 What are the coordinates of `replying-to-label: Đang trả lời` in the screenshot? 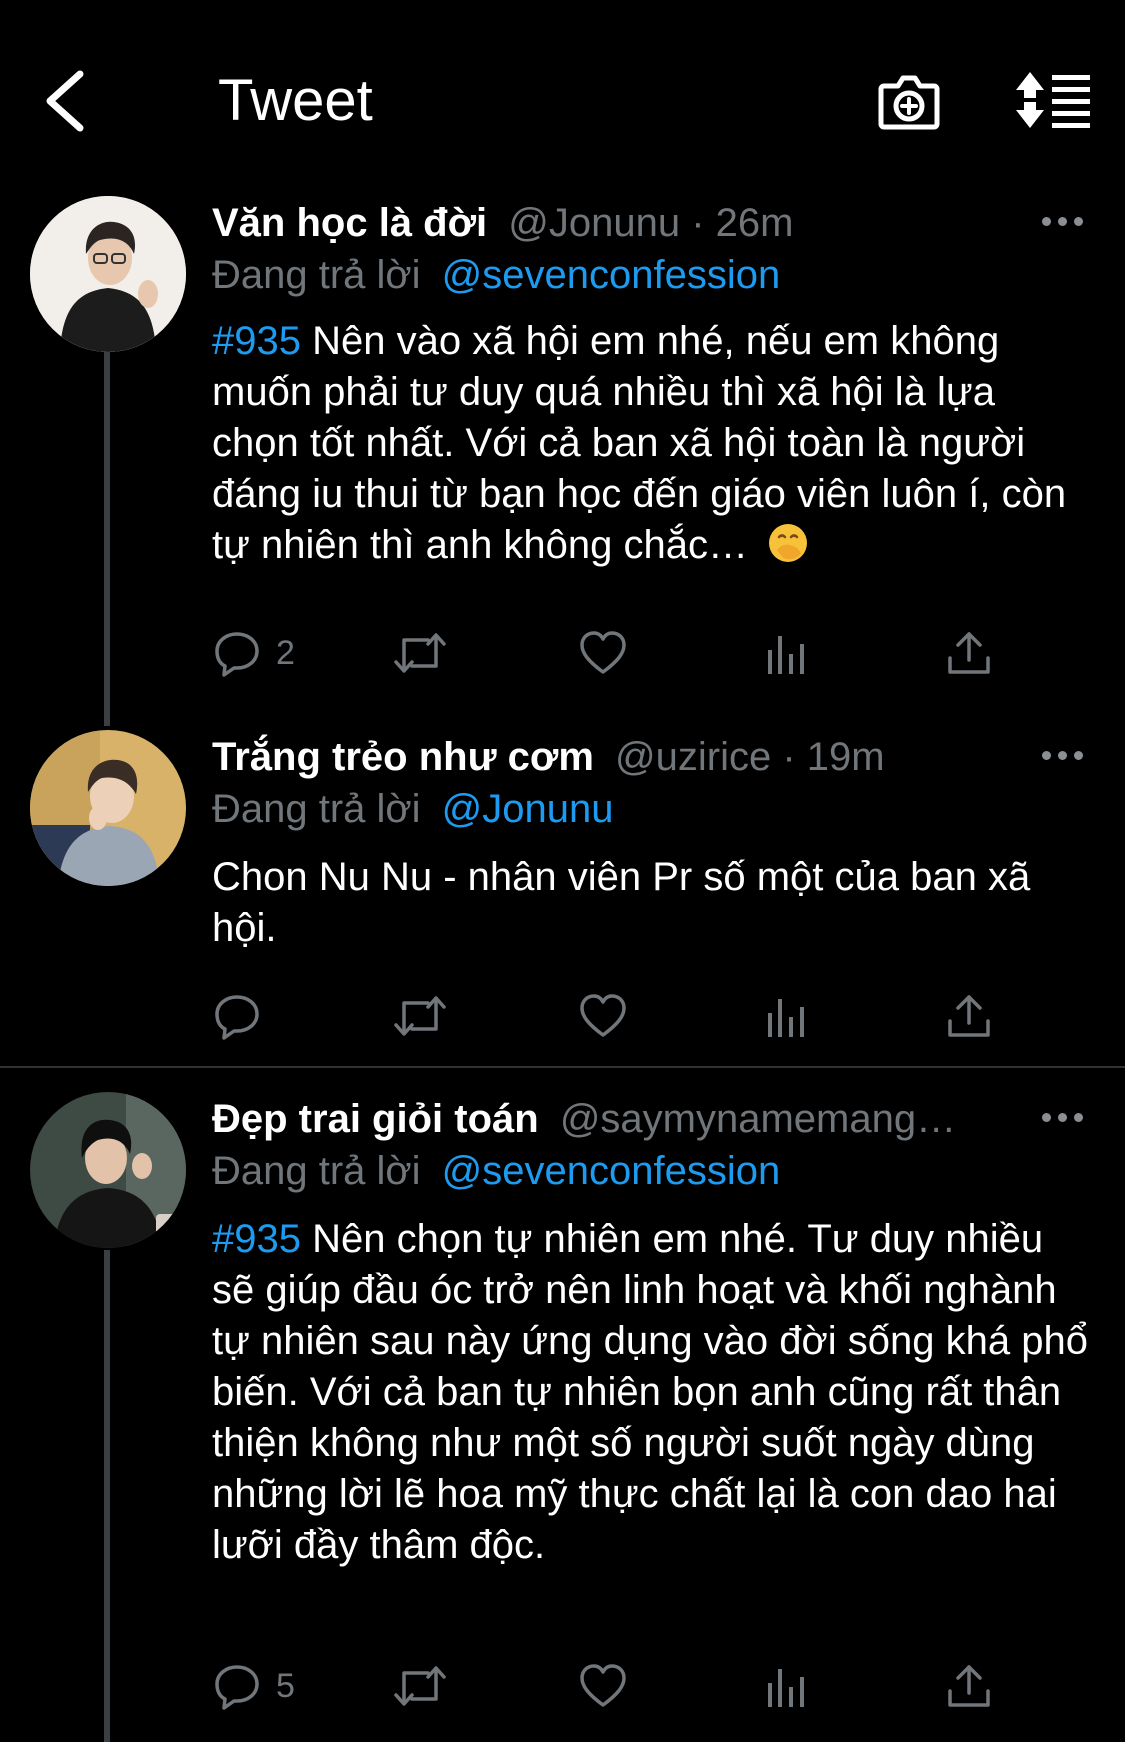 It's located at (316, 1171).